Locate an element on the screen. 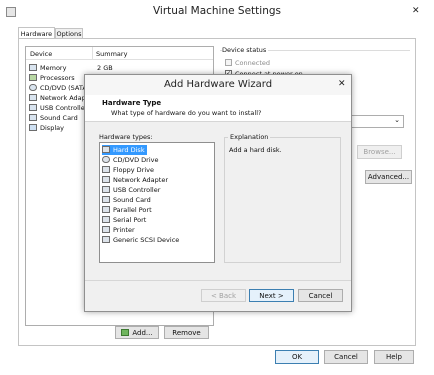  back-label: < Back is located at coordinates (223, 295).